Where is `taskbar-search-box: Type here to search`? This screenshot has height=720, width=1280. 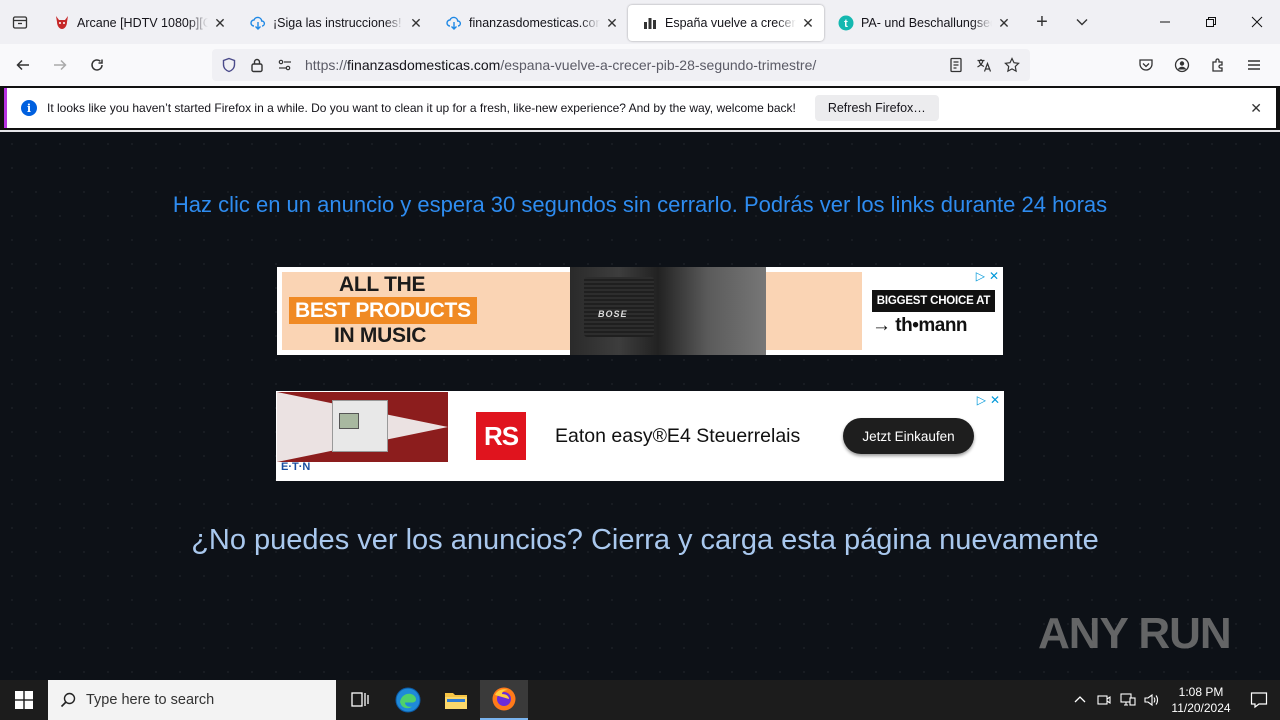
taskbar-search-box: Type here to search is located at coordinates (192, 700).